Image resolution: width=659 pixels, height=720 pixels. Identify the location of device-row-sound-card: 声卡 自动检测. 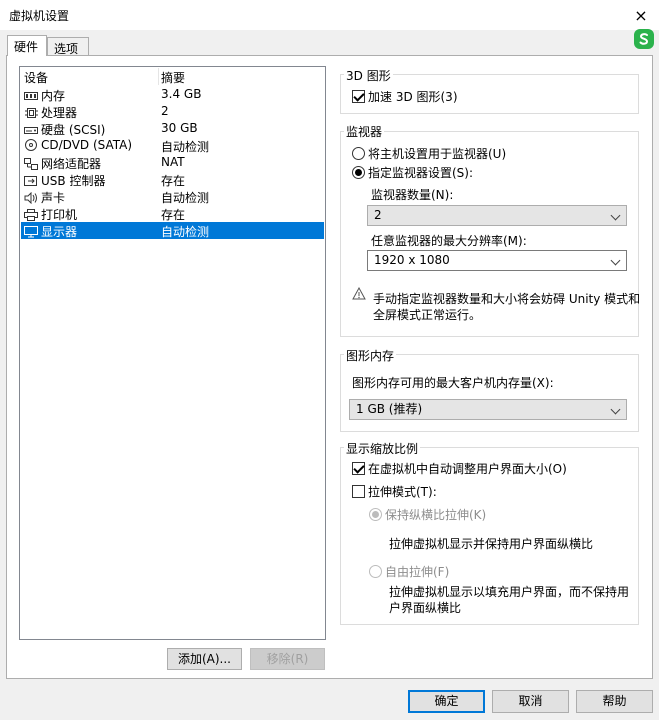
(172, 196).